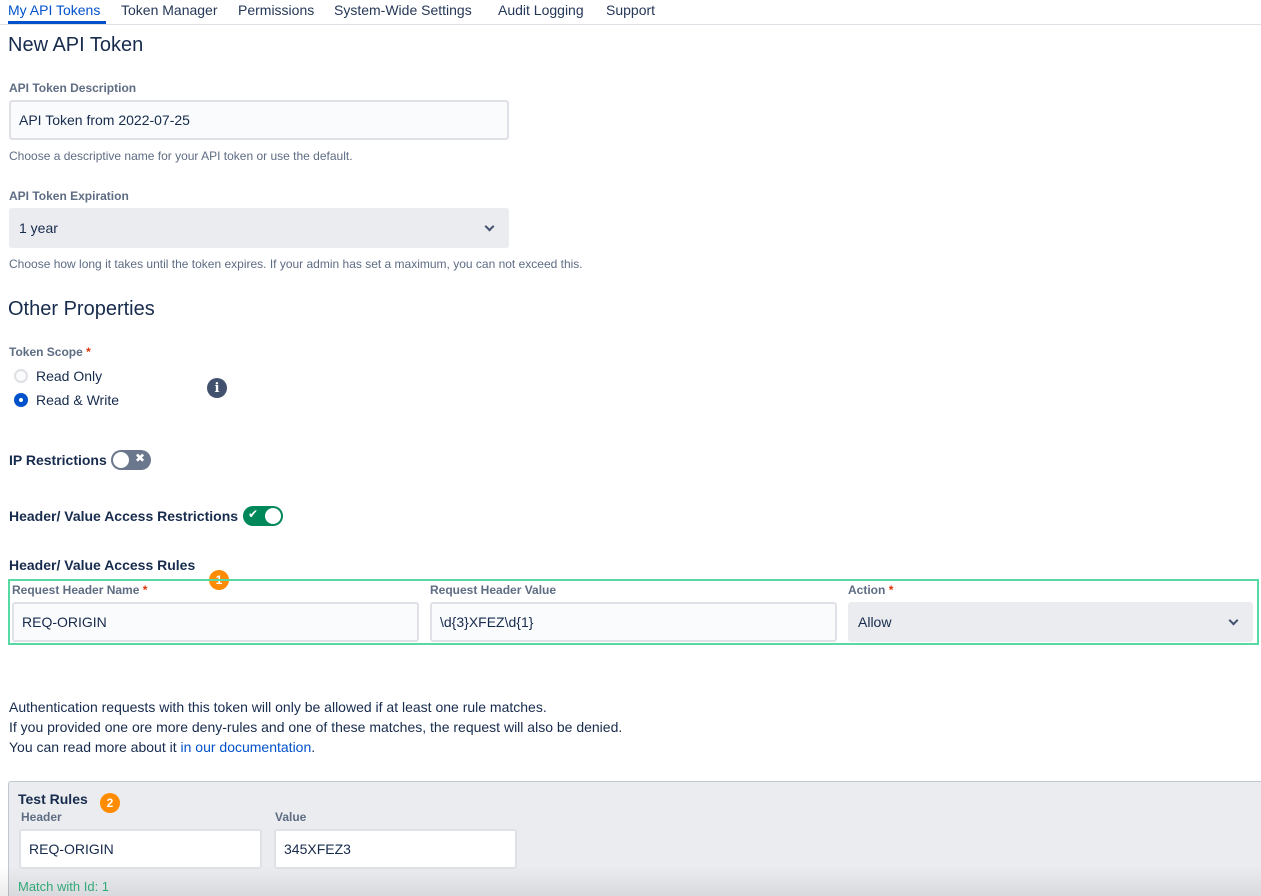 The image size is (1261, 896). I want to click on rule-action-value: Allow, so click(875, 622).